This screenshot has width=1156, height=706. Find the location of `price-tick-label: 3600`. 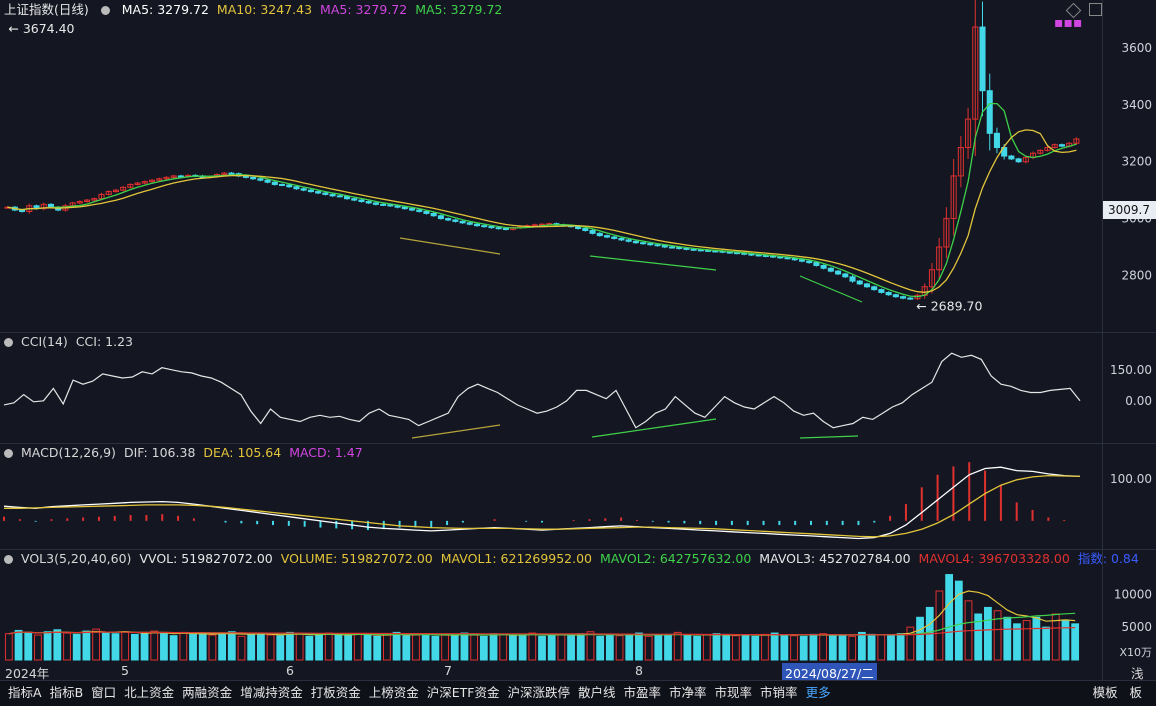

price-tick-label: 3600 is located at coordinates (1136, 48).